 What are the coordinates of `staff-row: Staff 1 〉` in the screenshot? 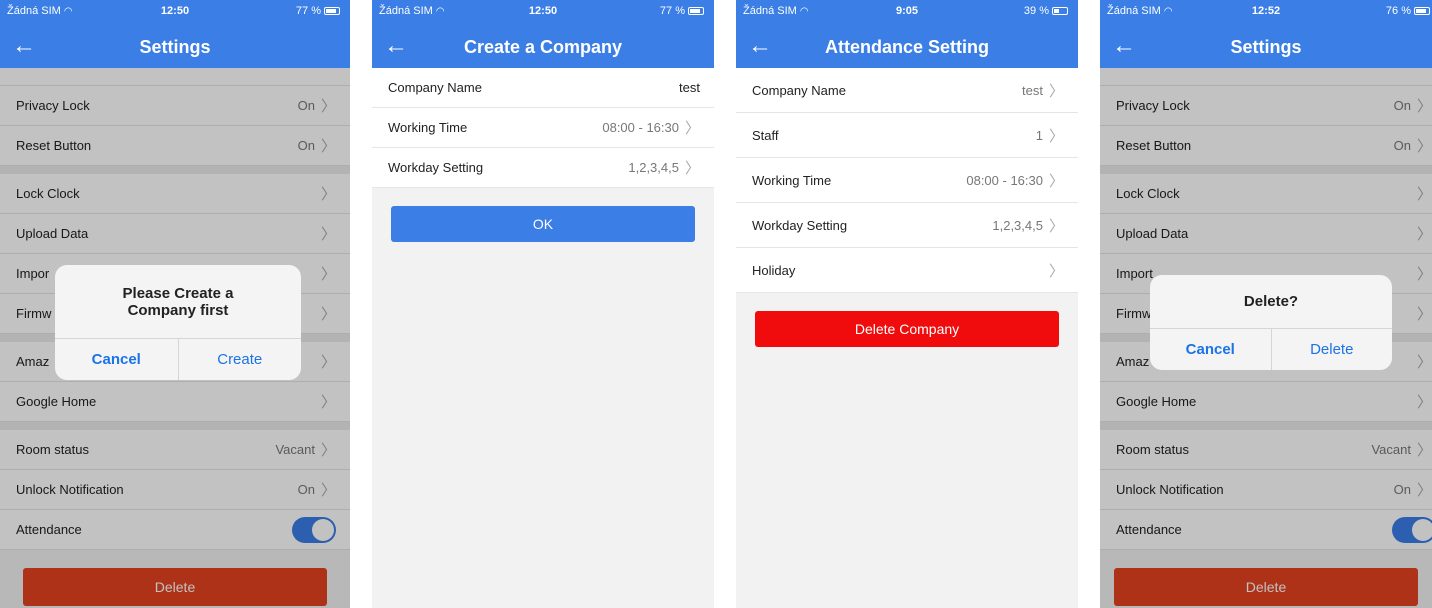 It's located at (907, 135).